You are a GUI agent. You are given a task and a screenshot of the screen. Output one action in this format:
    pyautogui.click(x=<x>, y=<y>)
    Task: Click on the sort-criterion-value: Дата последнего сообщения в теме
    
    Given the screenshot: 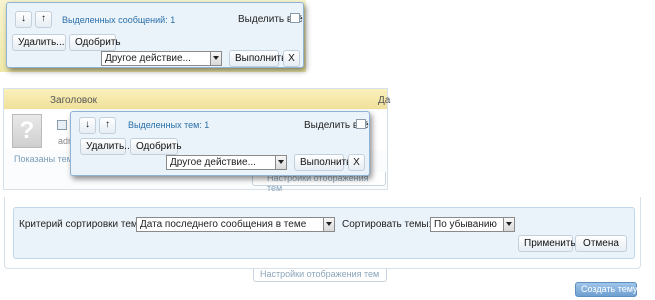 What is the action you would take?
    pyautogui.click(x=223, y=224)
    